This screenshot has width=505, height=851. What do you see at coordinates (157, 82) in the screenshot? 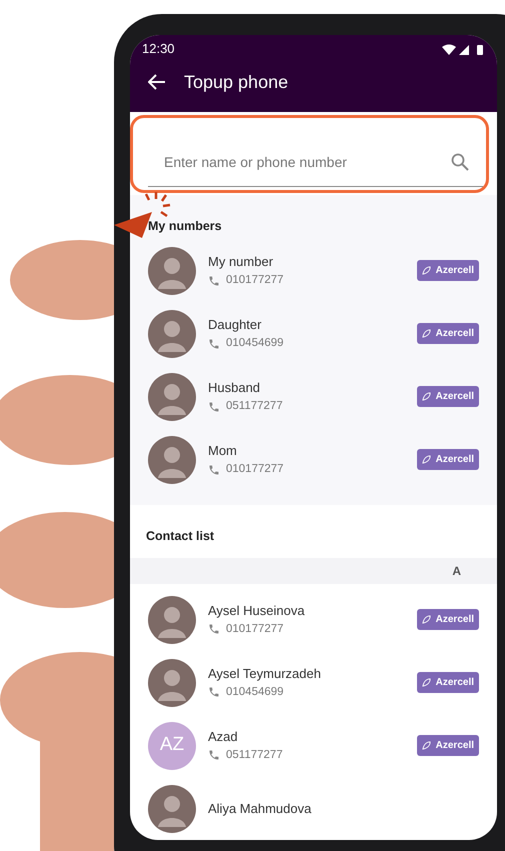
I see `back-arrow-icon` at bounding box center [157, 82].